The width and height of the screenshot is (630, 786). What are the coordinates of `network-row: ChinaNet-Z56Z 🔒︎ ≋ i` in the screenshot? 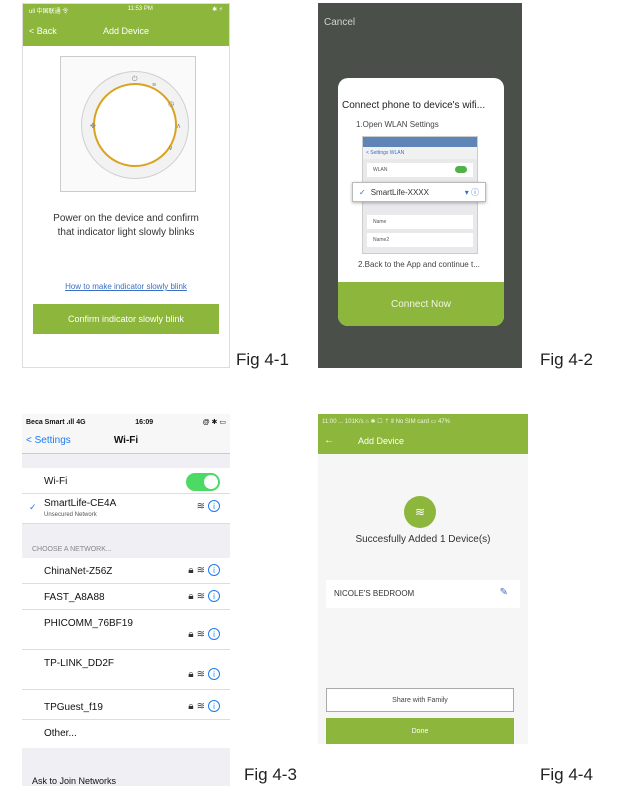 It's located at (126, 571).